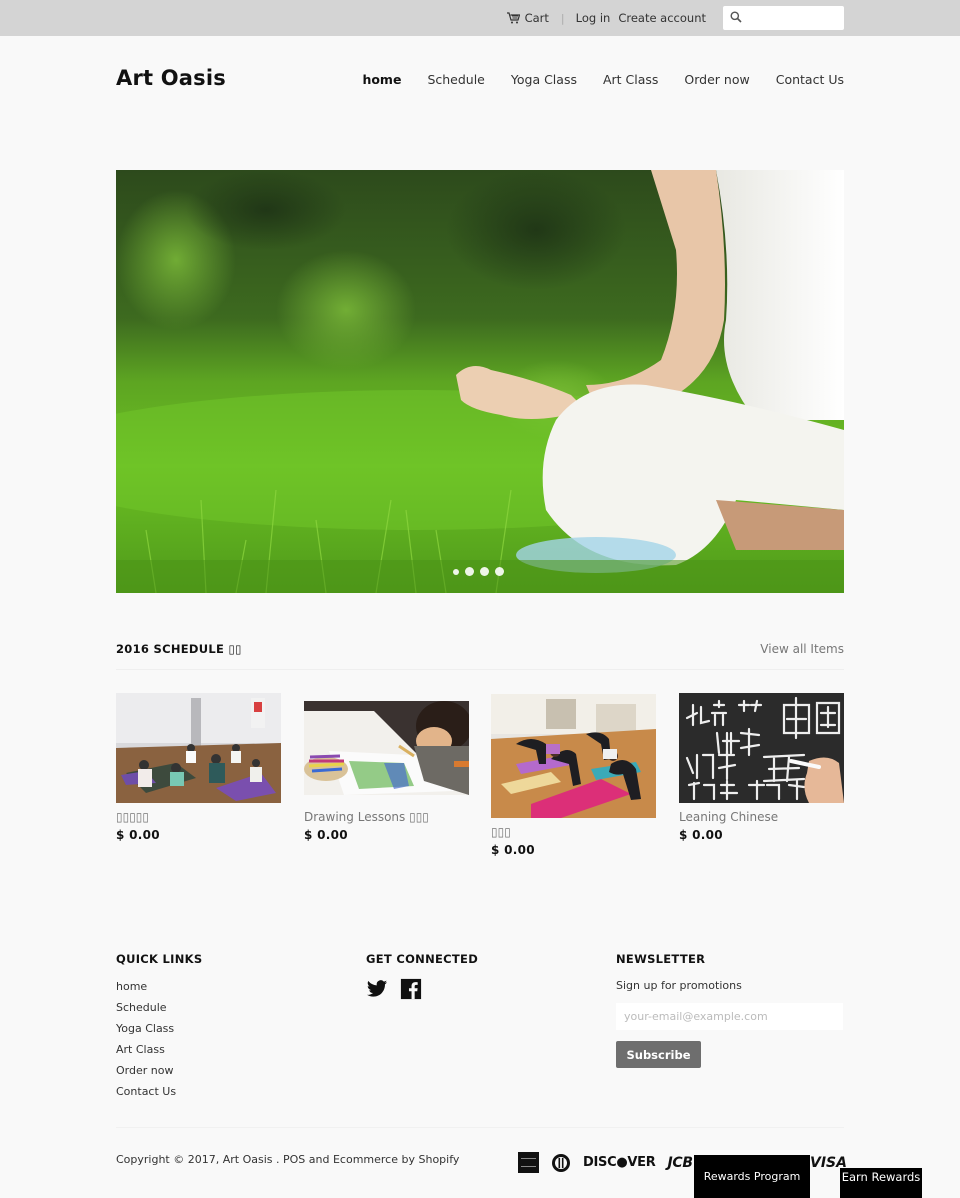 The height and width of the screenshot is (1198, 960). Describe the element at coordinates (411, 989) in the screenshot. I see `facebook-icon` at that location.